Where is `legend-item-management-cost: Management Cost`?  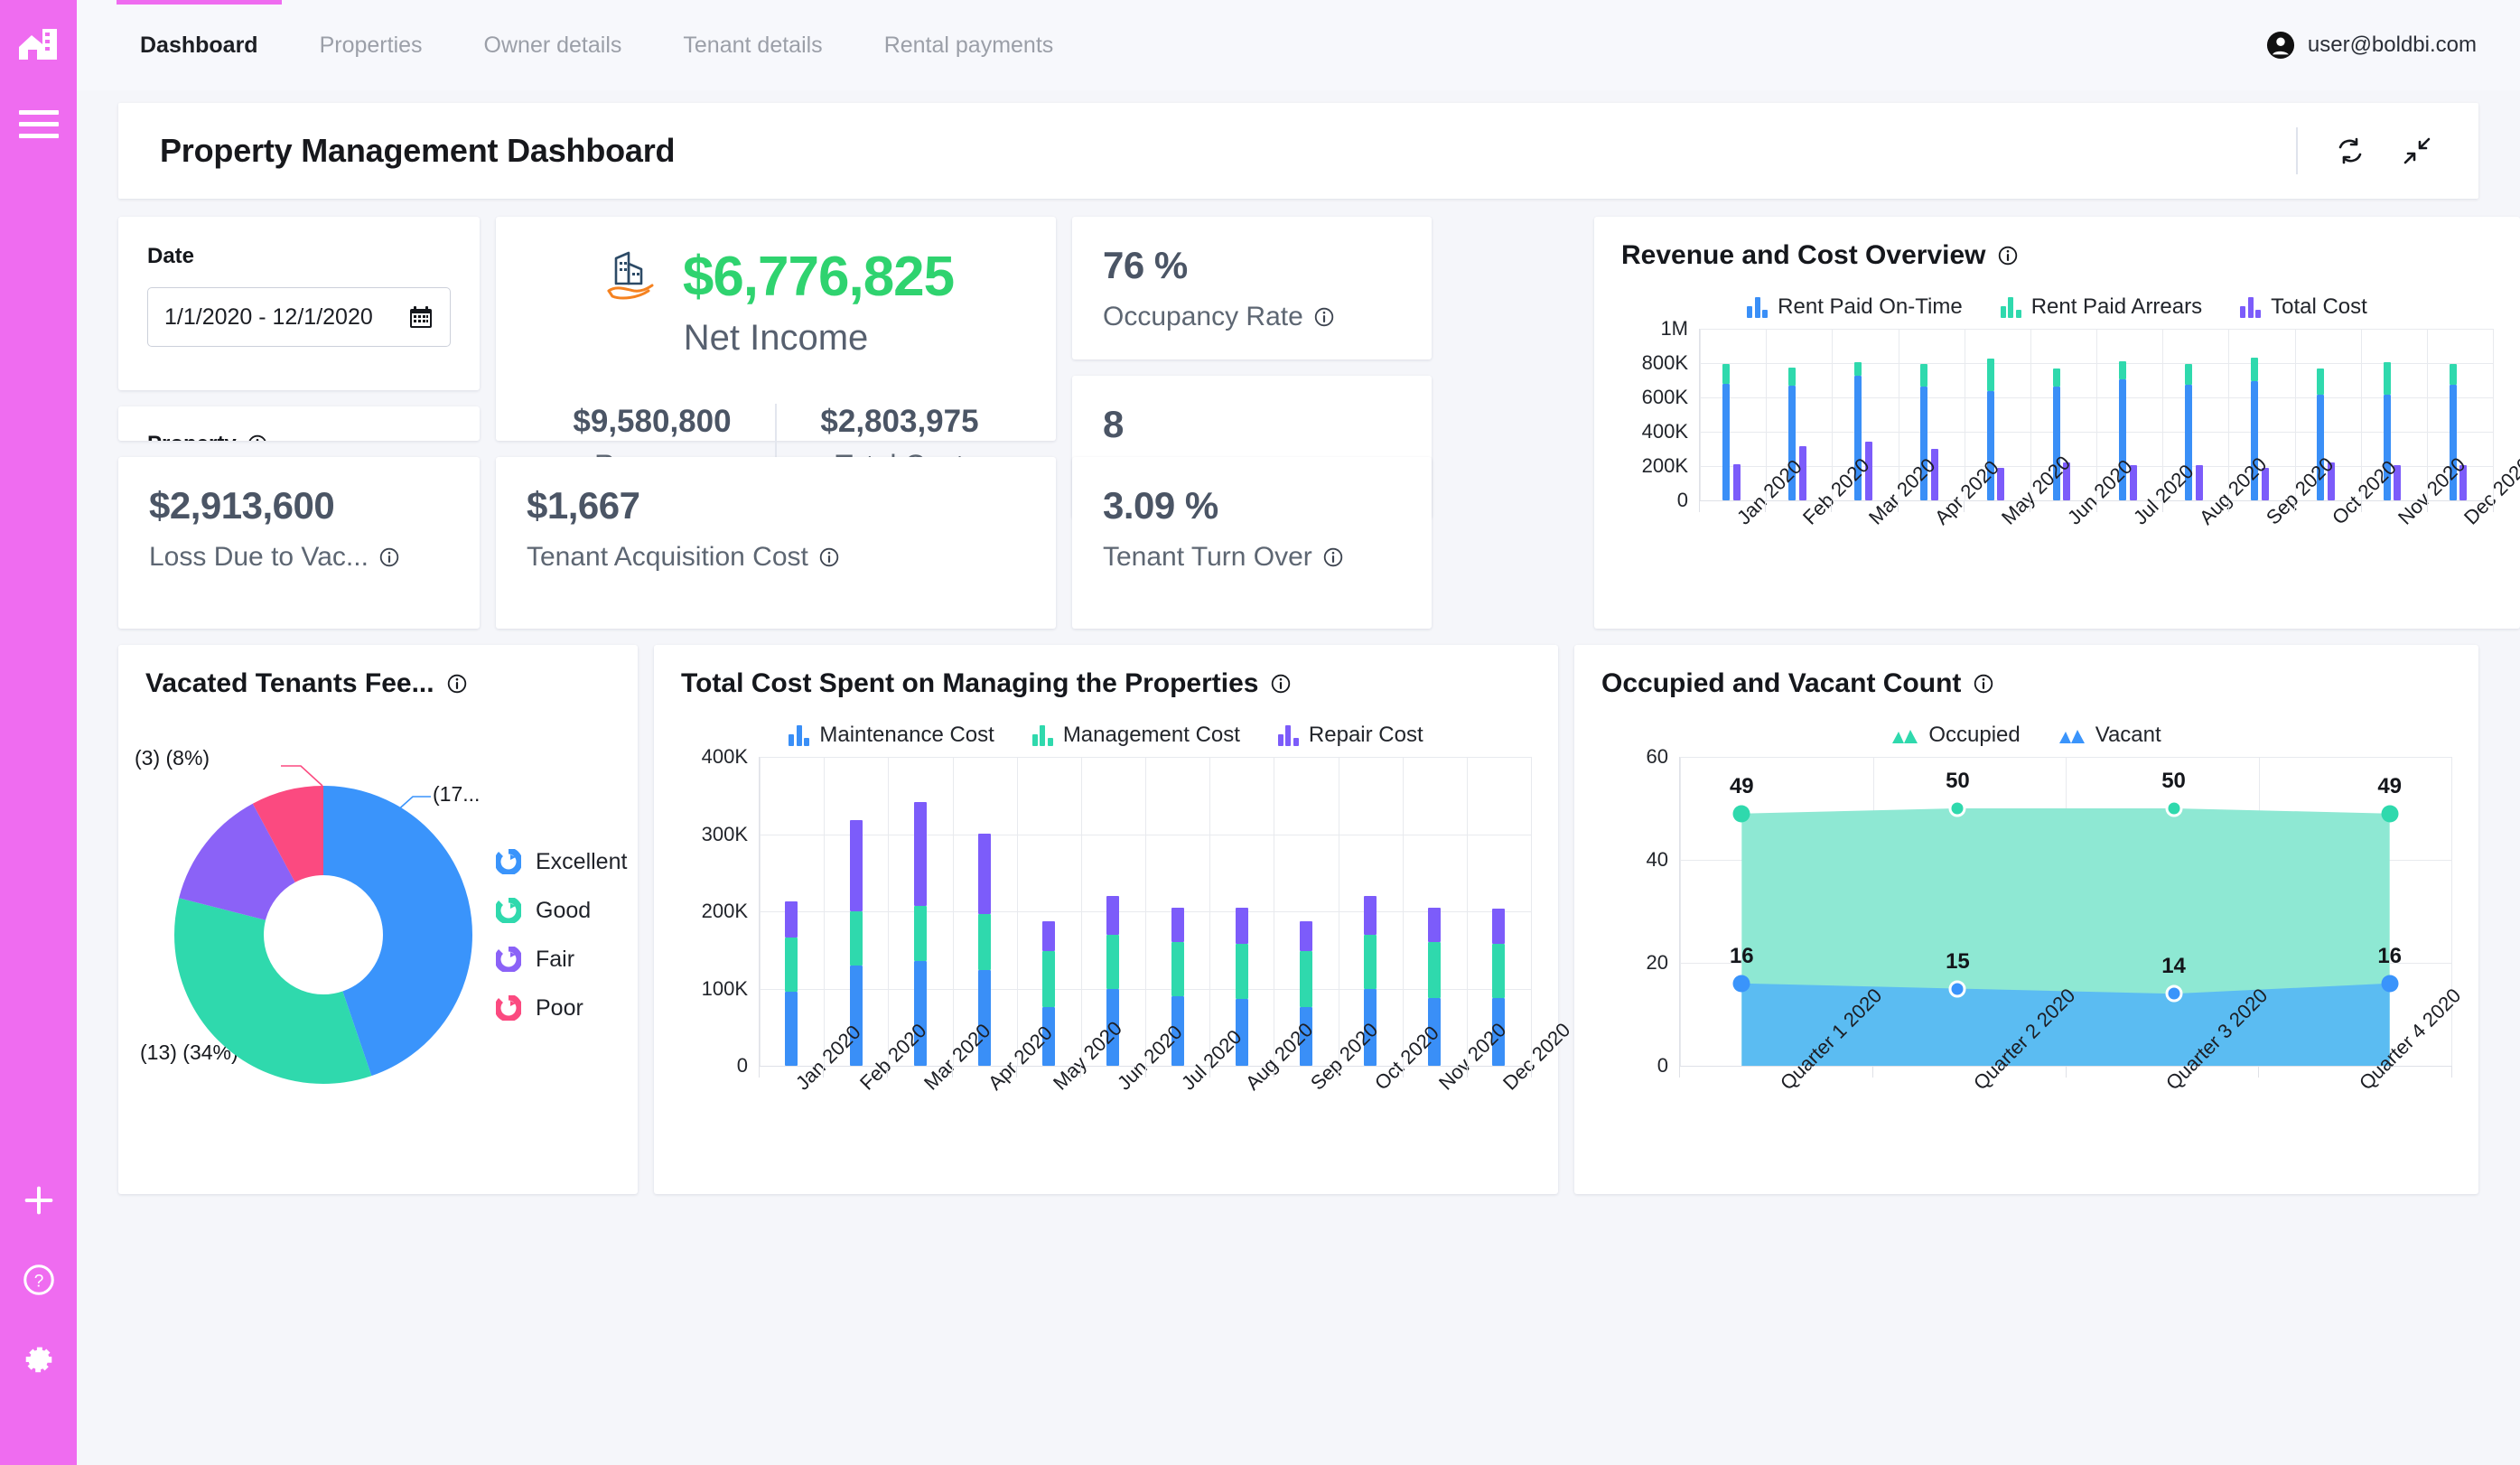 legend-item-management-cost: Management Cost is located at coordinates (1136, 735).